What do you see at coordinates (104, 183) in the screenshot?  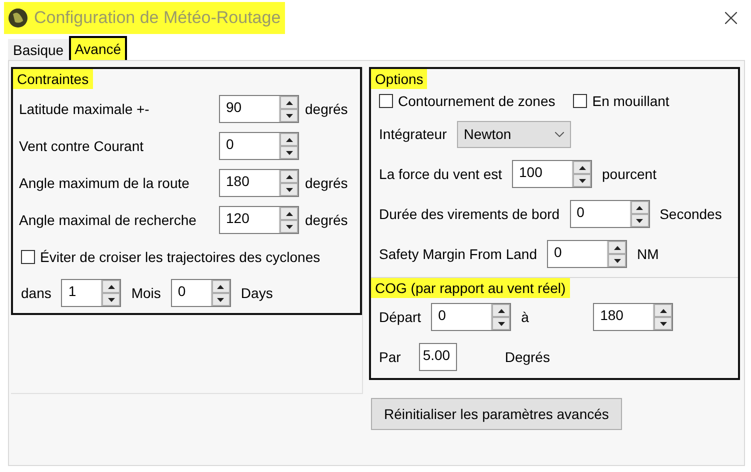 I see `field-label: Angle maximum de la route` at bounding box center [104, 183].